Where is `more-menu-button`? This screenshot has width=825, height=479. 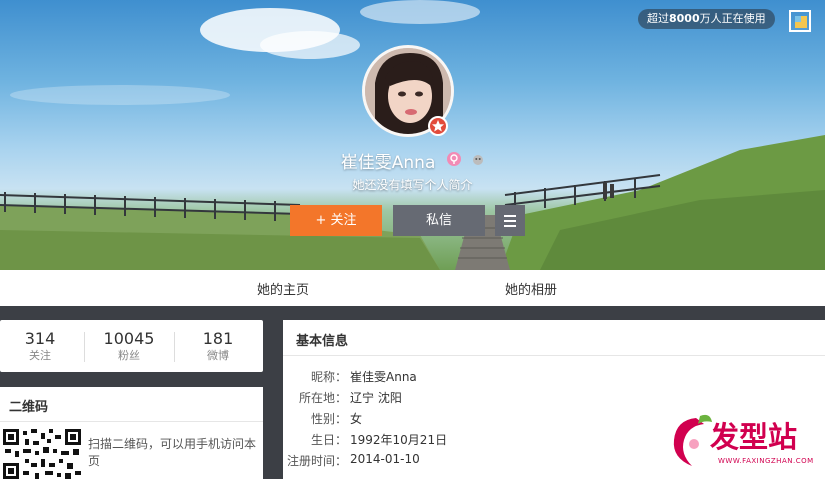 more-menu-button is located at coordinates (510, 220).